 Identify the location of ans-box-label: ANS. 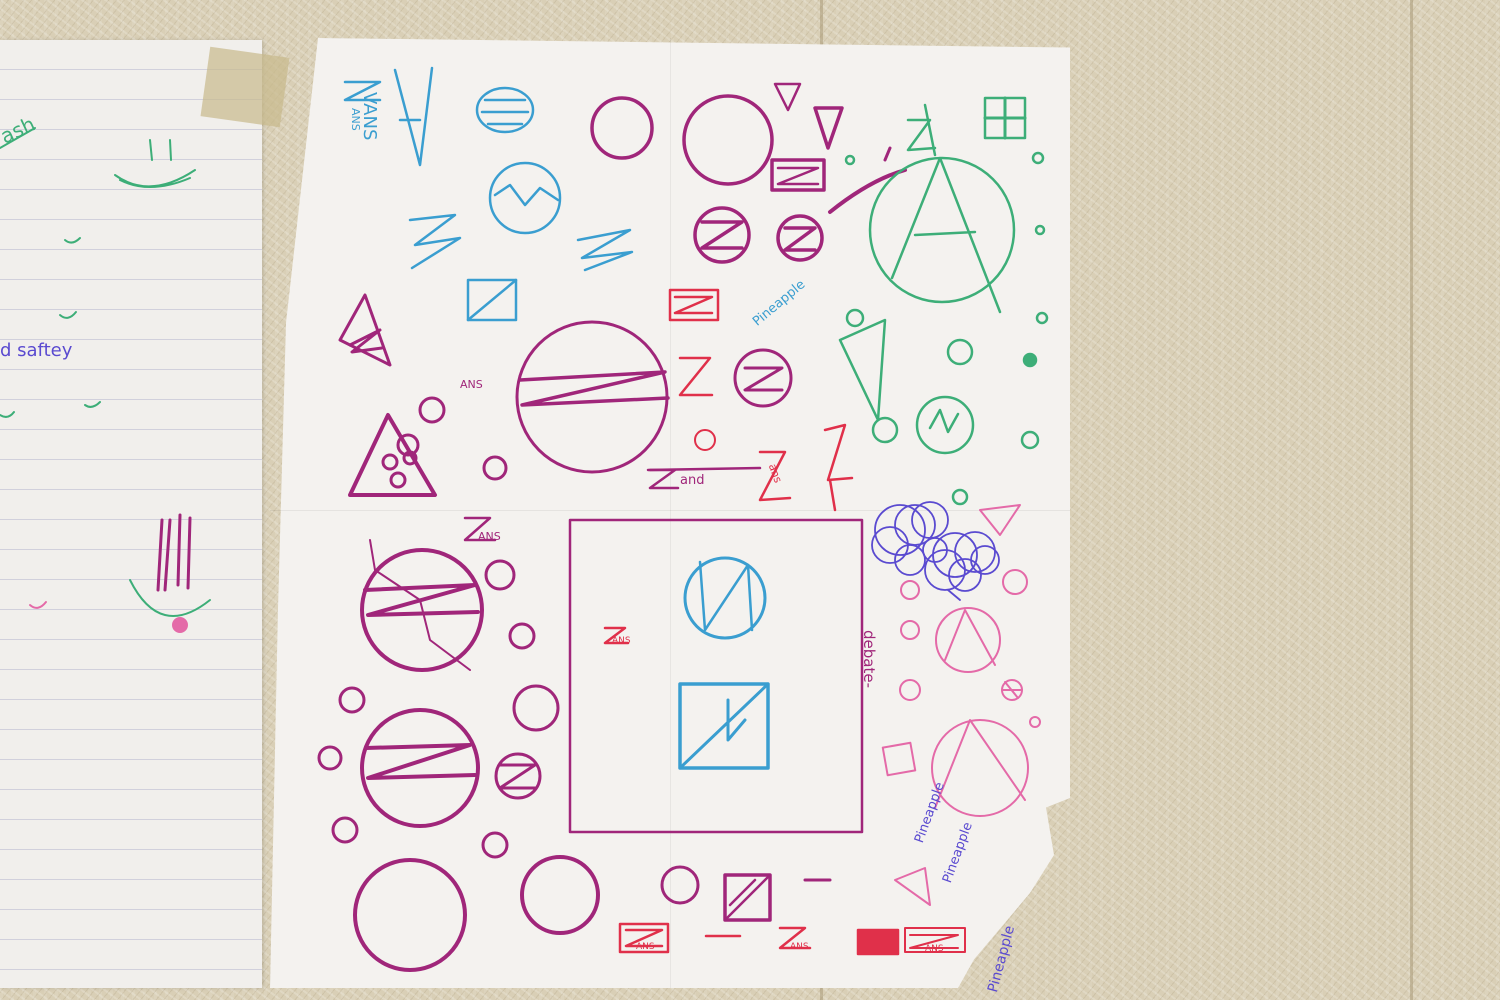
(621, 641).